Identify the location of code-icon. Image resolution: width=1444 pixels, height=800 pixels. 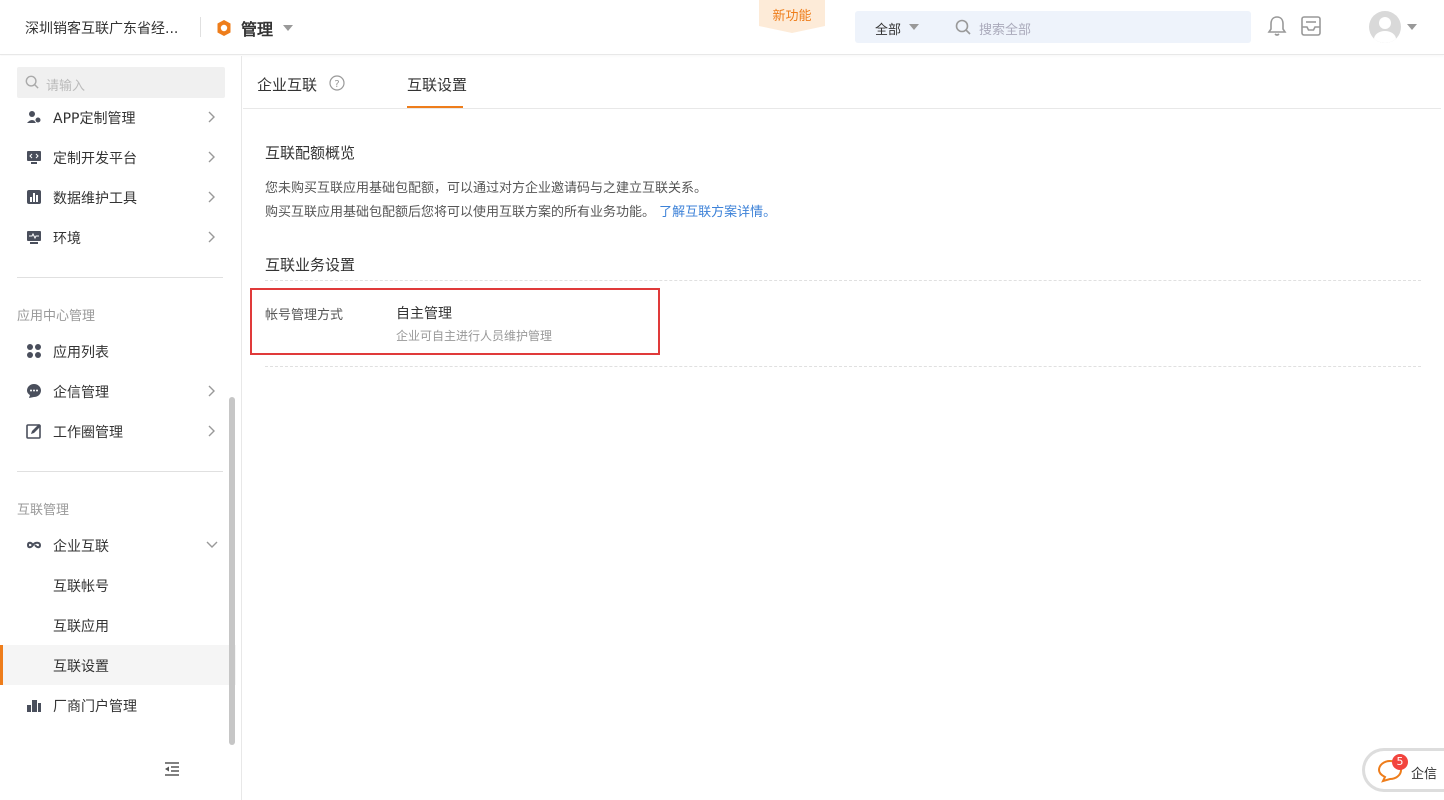
(34, 157).